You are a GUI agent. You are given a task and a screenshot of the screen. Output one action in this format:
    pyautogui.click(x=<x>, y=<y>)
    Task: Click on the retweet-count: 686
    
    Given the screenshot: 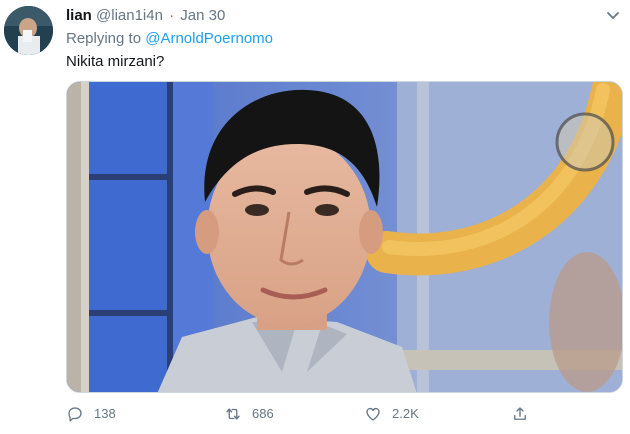 What is the action you would take?
    pyautogui.click(x=263, y=413)
    